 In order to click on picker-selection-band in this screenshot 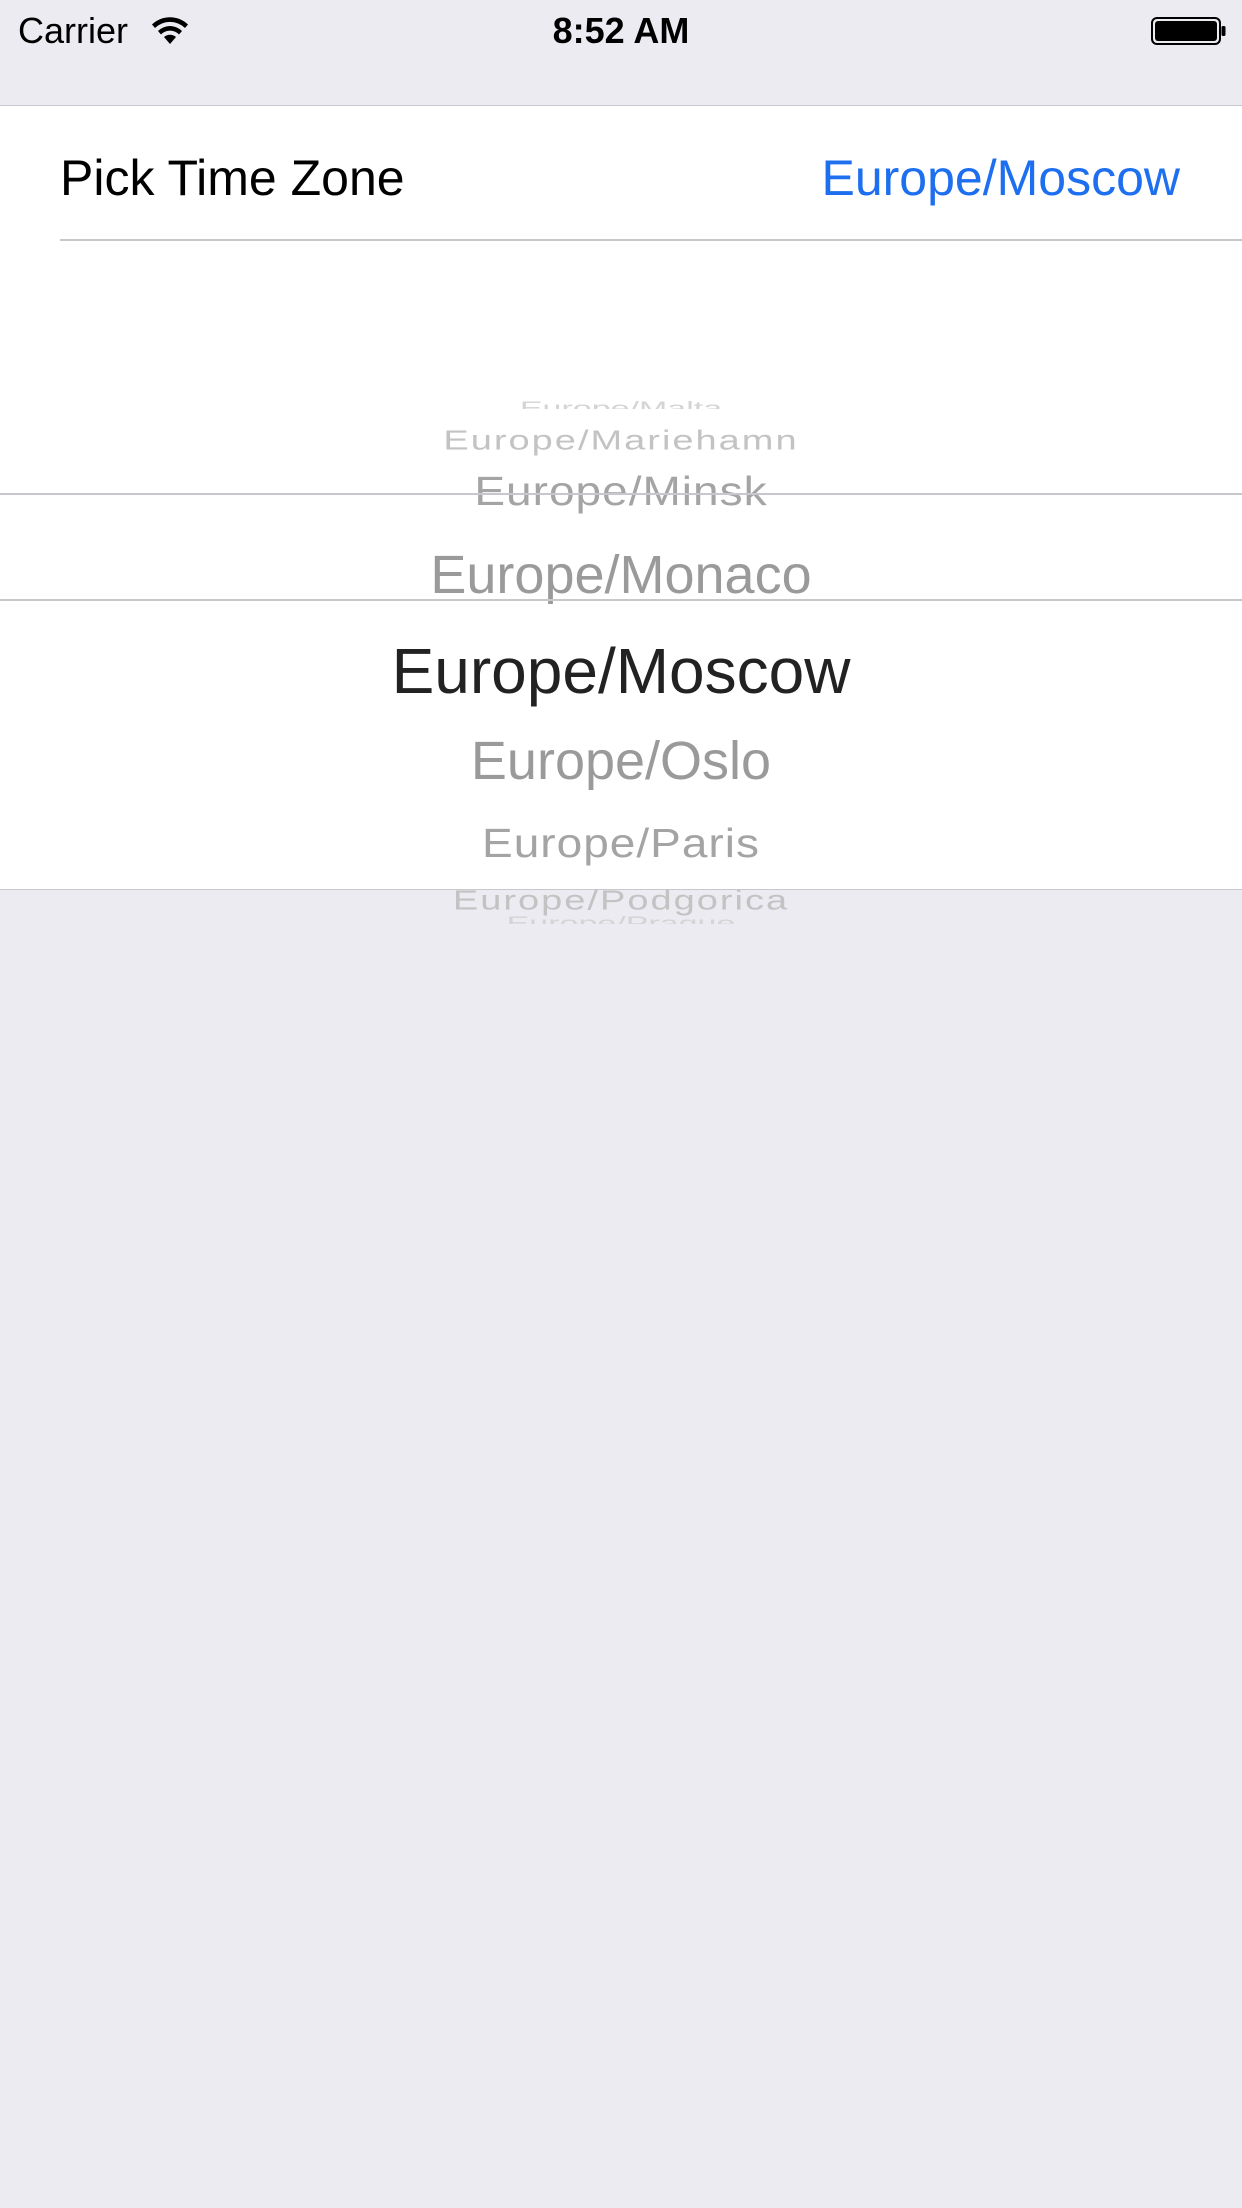, I will do `click(621, 547)`.